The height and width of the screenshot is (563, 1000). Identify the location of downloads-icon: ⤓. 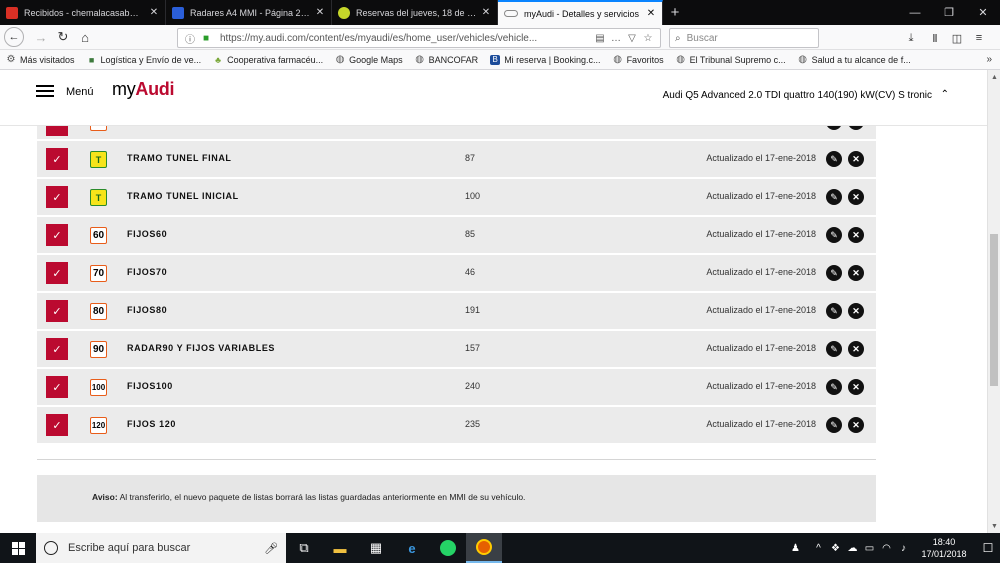
(911, 38).